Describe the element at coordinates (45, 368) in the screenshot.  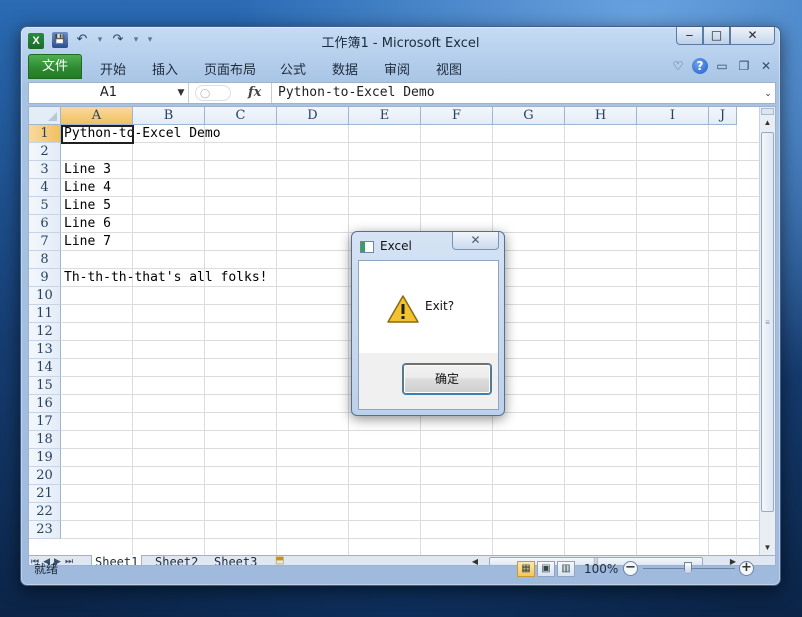
I see `row-header-14: 14` at that location.